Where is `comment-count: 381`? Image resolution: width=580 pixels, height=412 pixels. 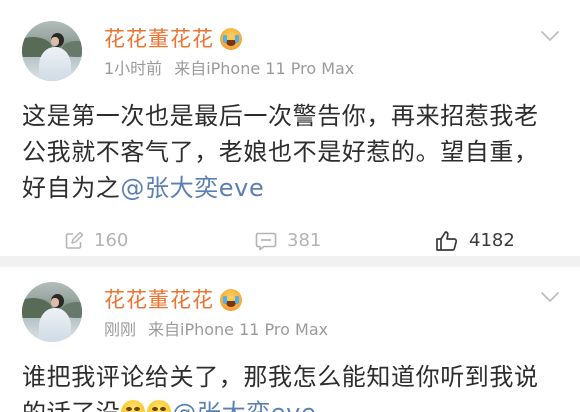 comment-count: 381 is located at coordinates (304, 240).